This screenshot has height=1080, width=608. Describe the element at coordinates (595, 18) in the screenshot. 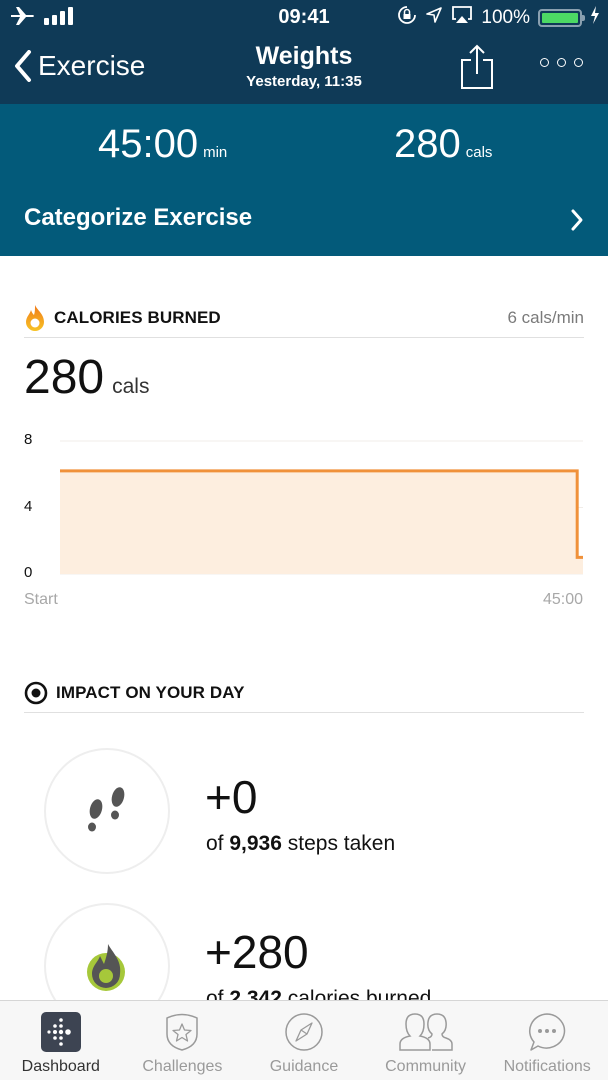

I see `charging-icon` at that location.